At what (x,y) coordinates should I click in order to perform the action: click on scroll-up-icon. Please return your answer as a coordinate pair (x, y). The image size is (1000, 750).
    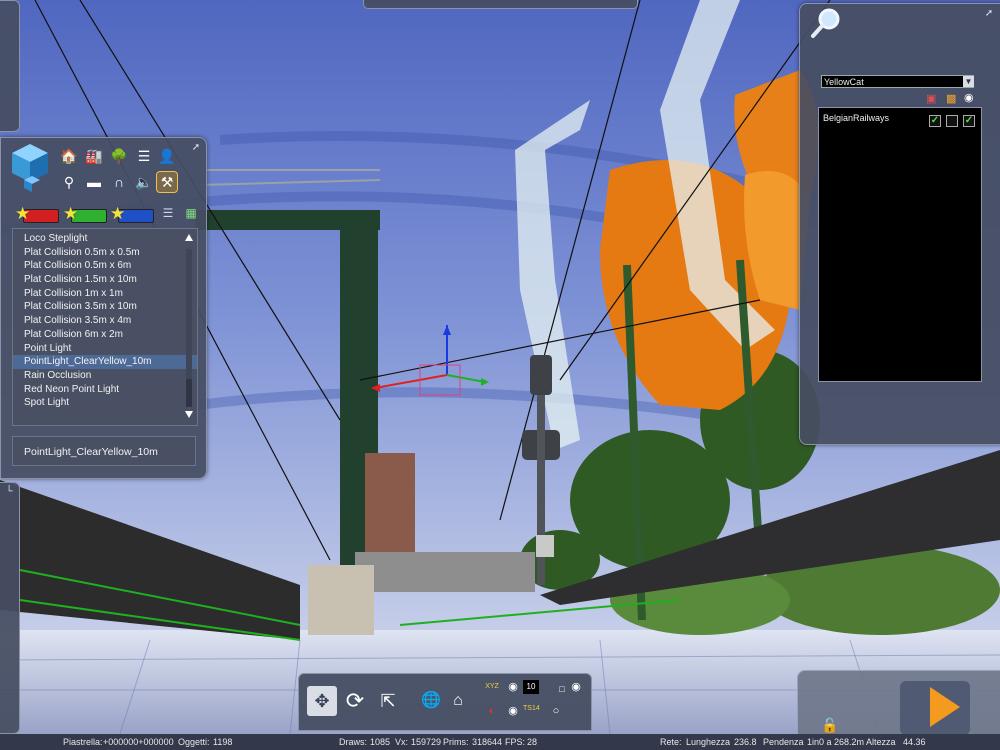
    Looking at the image, I should click on (189, 237).